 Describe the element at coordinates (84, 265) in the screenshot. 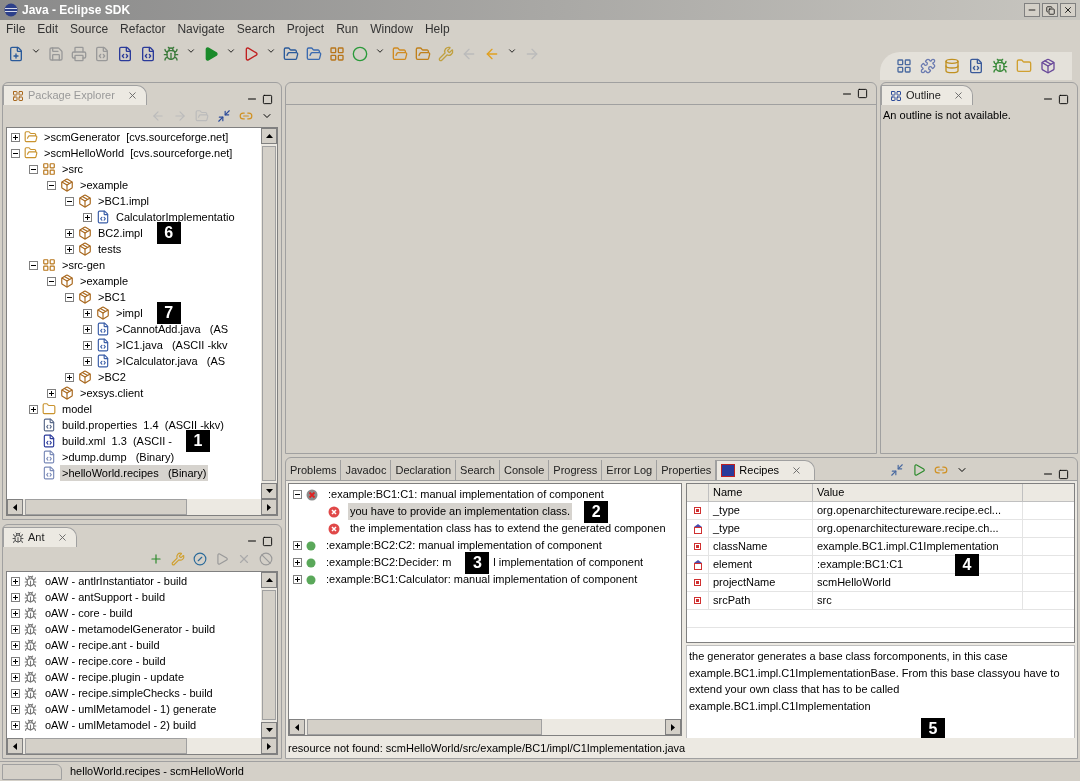

I see `tree-item: >src-gen` at that location.